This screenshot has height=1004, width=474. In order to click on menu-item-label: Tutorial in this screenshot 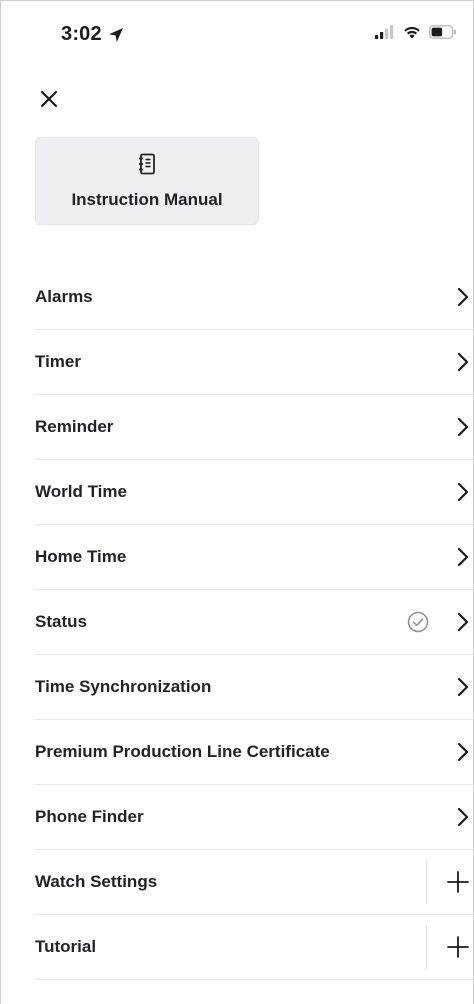, I will do `click(66, 946)`.